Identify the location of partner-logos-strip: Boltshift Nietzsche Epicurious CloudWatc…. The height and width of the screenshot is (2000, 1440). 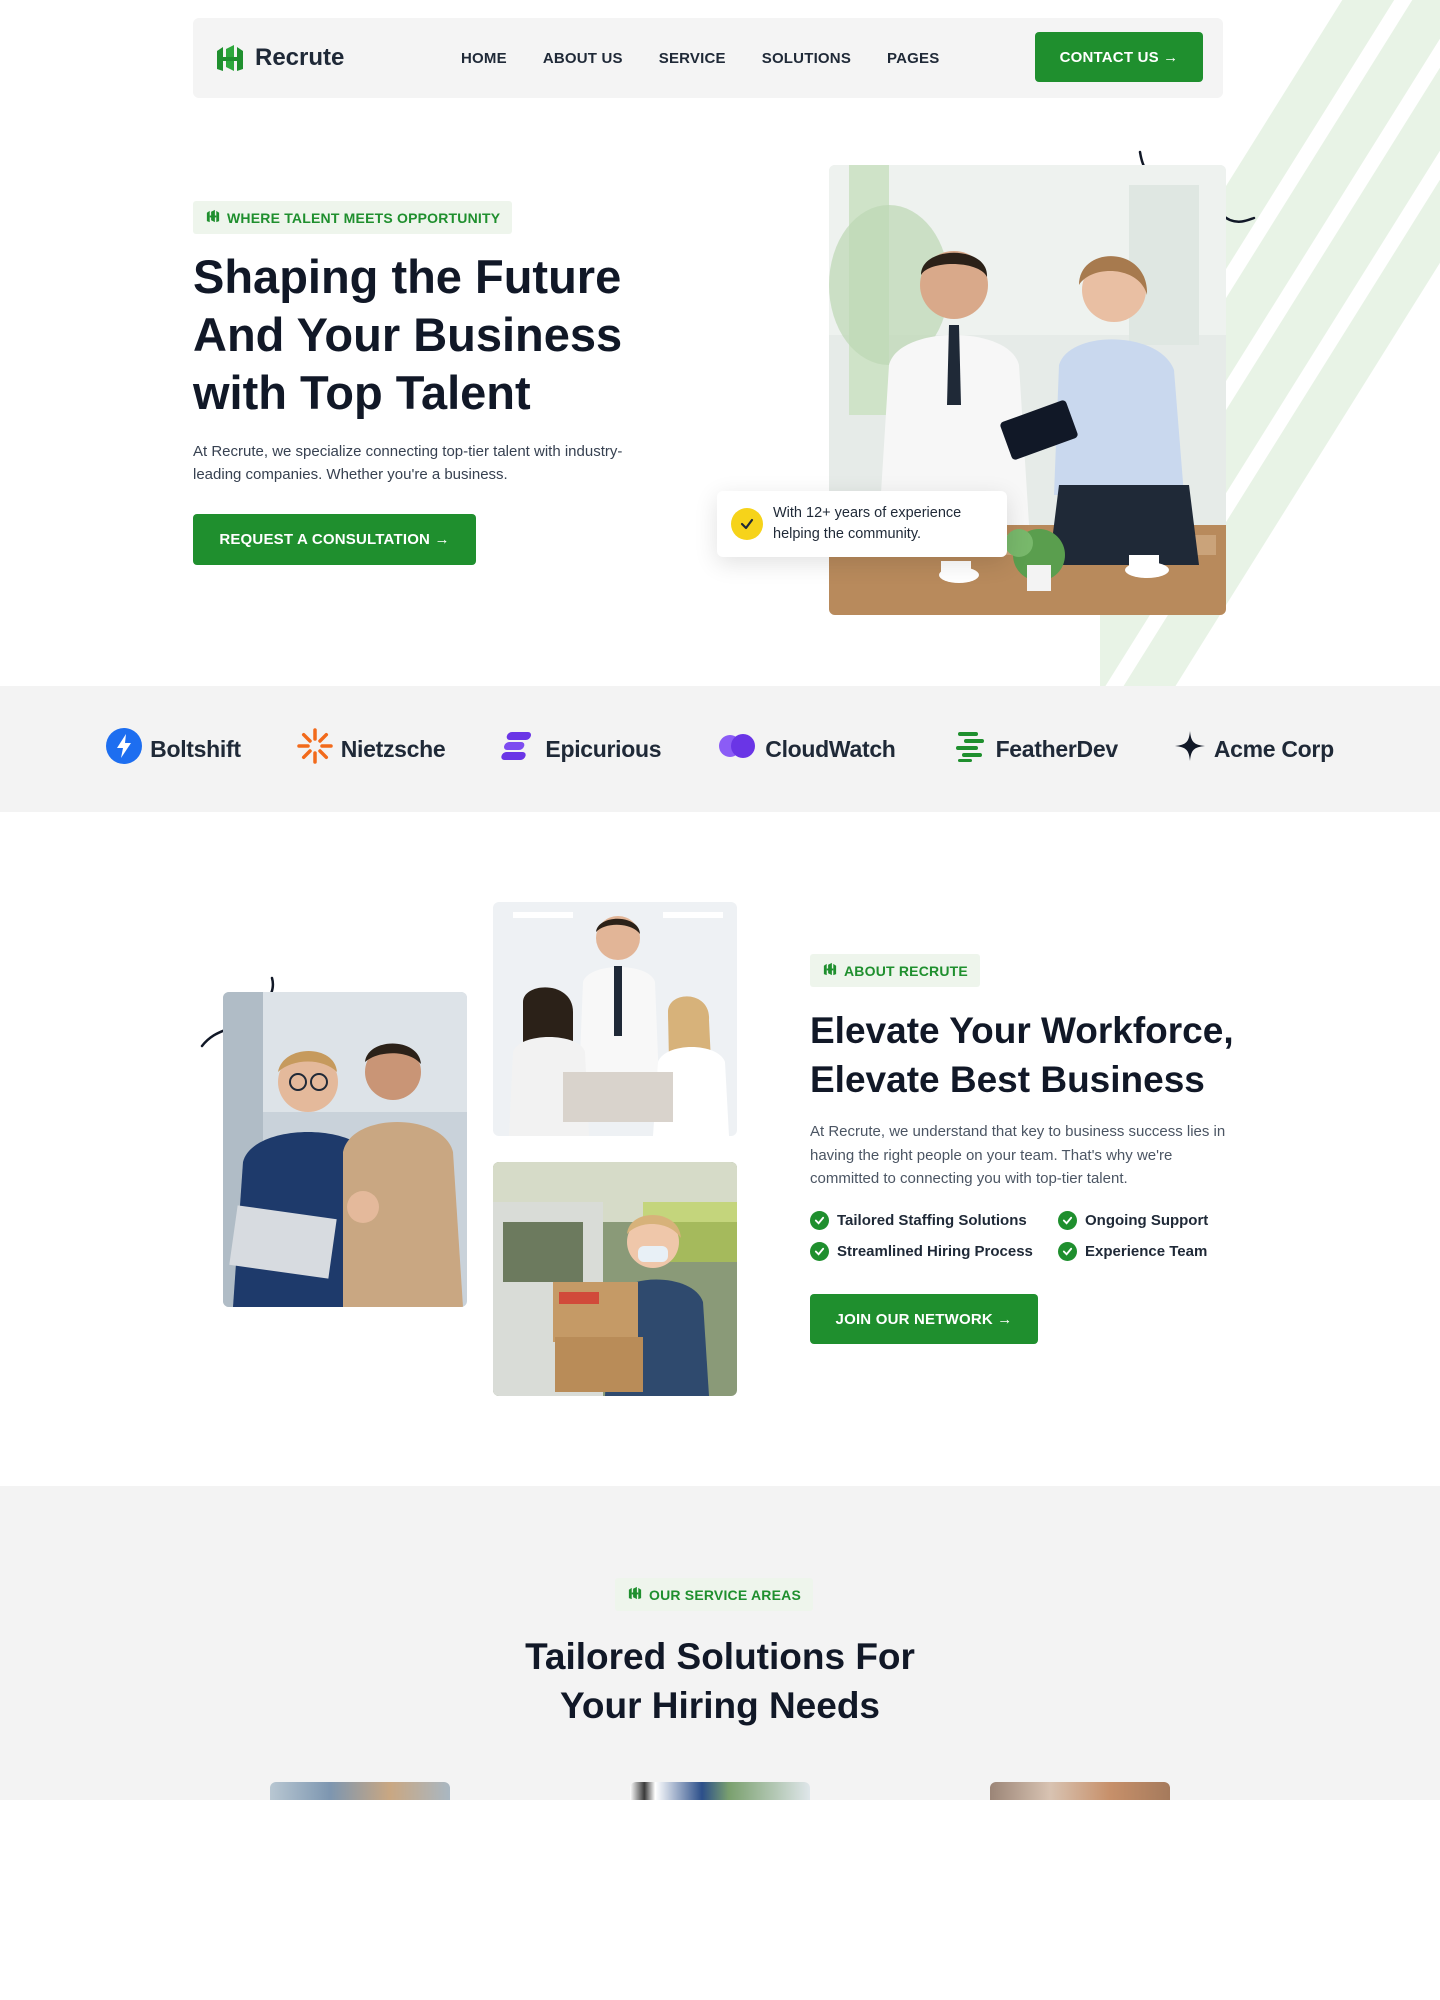
(720, 749).